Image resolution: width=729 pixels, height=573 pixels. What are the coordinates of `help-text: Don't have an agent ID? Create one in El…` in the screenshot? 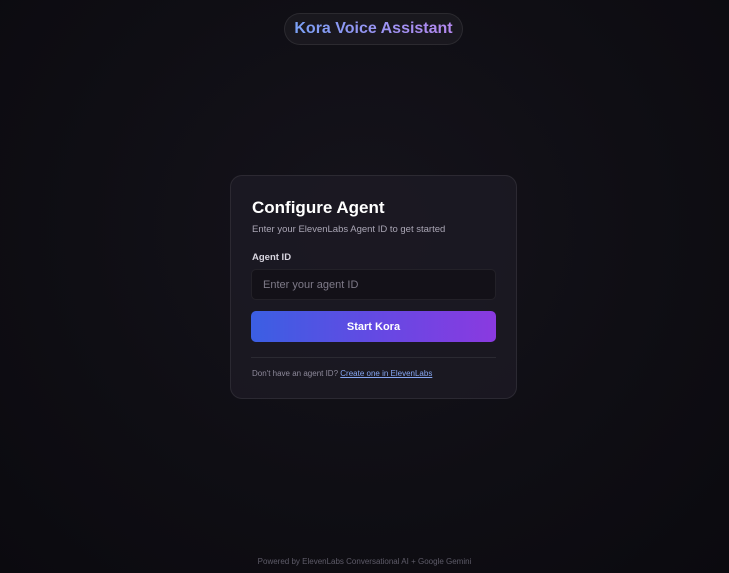 It's located at (342, 373).